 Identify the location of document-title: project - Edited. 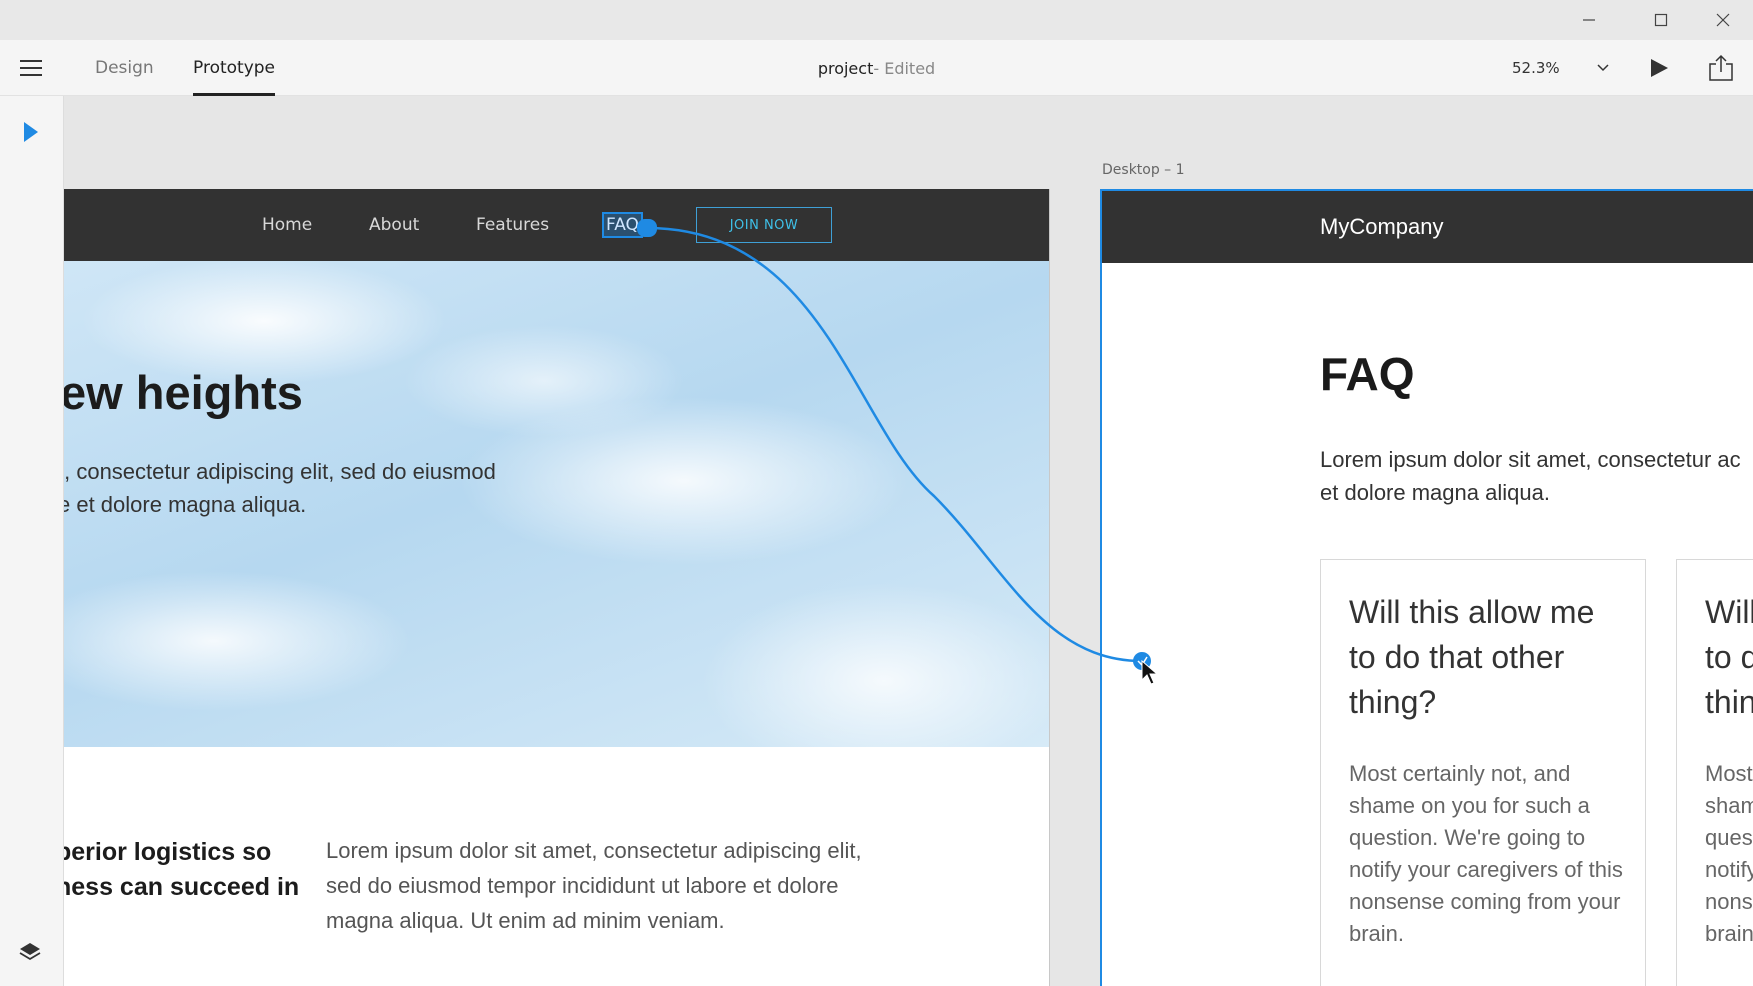
(876, 68).